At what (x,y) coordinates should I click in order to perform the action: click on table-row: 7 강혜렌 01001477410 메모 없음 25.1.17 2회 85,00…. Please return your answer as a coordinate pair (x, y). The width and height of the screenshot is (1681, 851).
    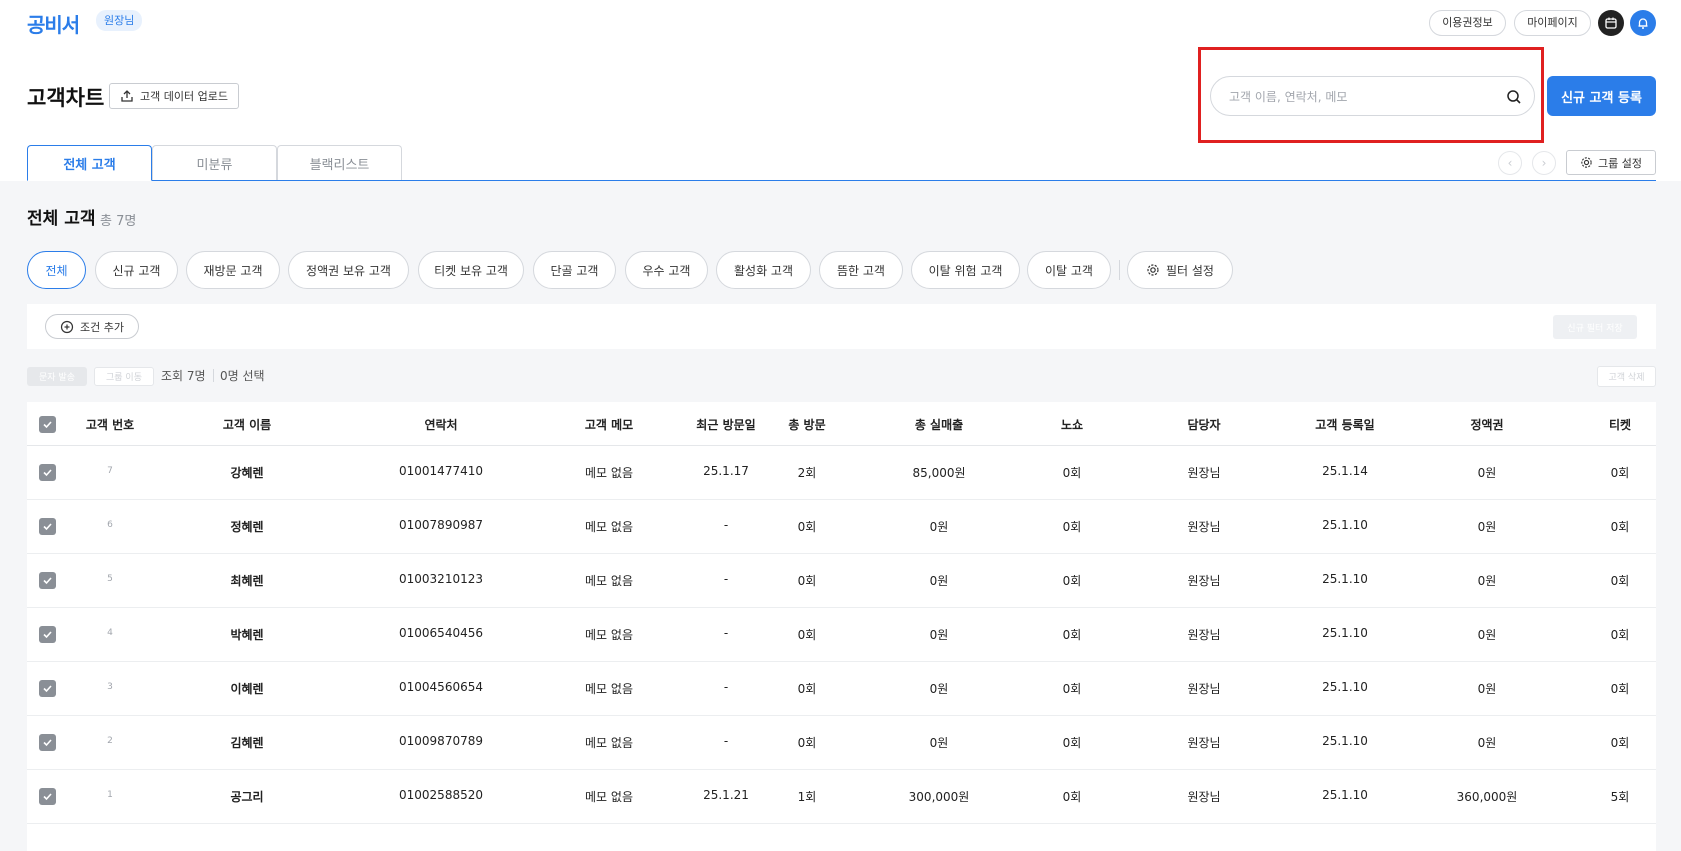
    Looking at the image, I should click on (841, 473).